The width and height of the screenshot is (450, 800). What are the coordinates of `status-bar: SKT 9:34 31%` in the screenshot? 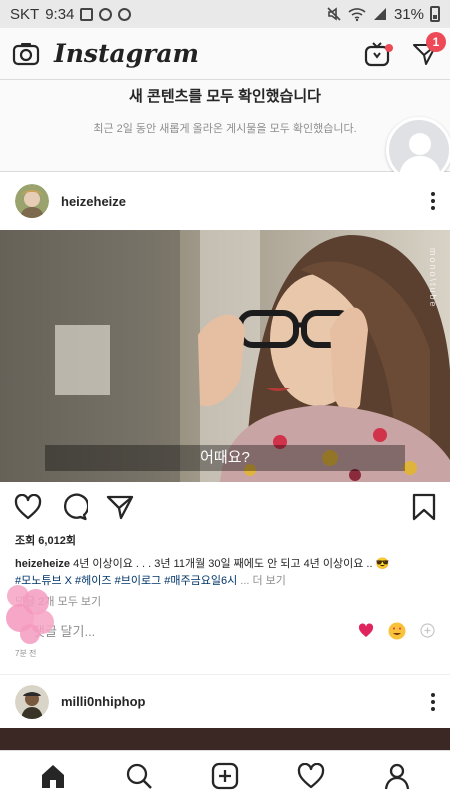 It's located at (225, 14).